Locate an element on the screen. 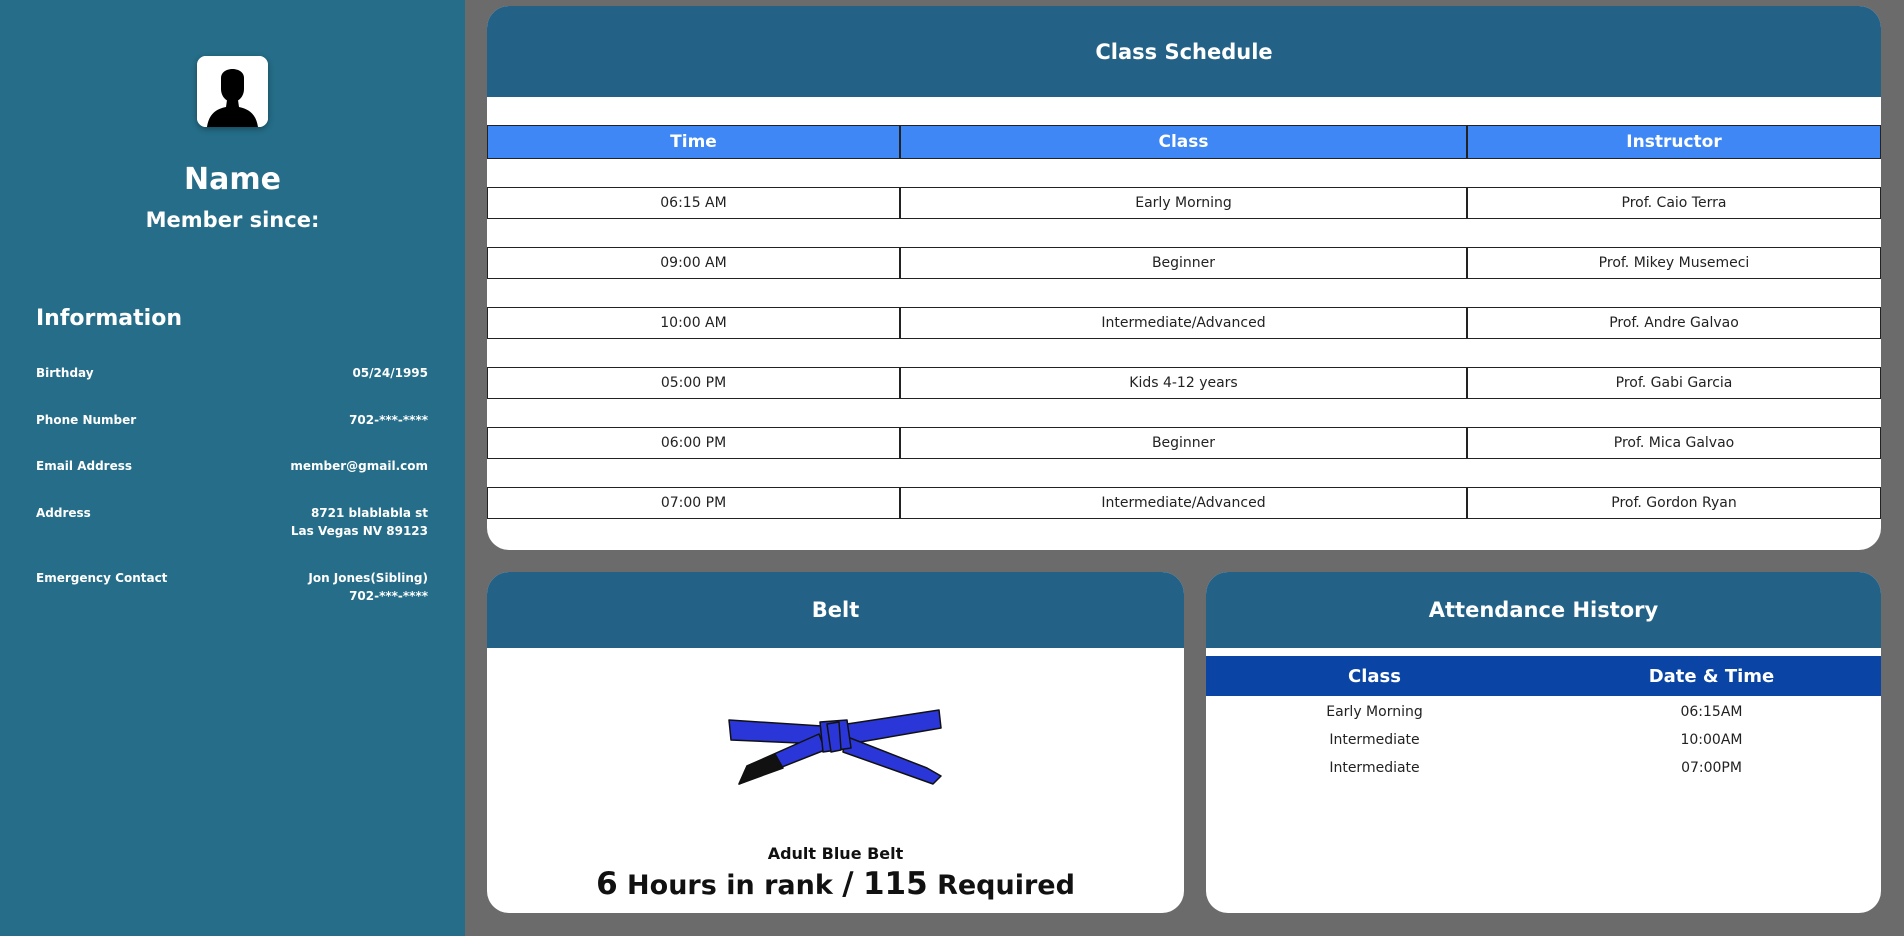  schedule-time-cell: 05:00 PM is located at coordinates (693, 383).